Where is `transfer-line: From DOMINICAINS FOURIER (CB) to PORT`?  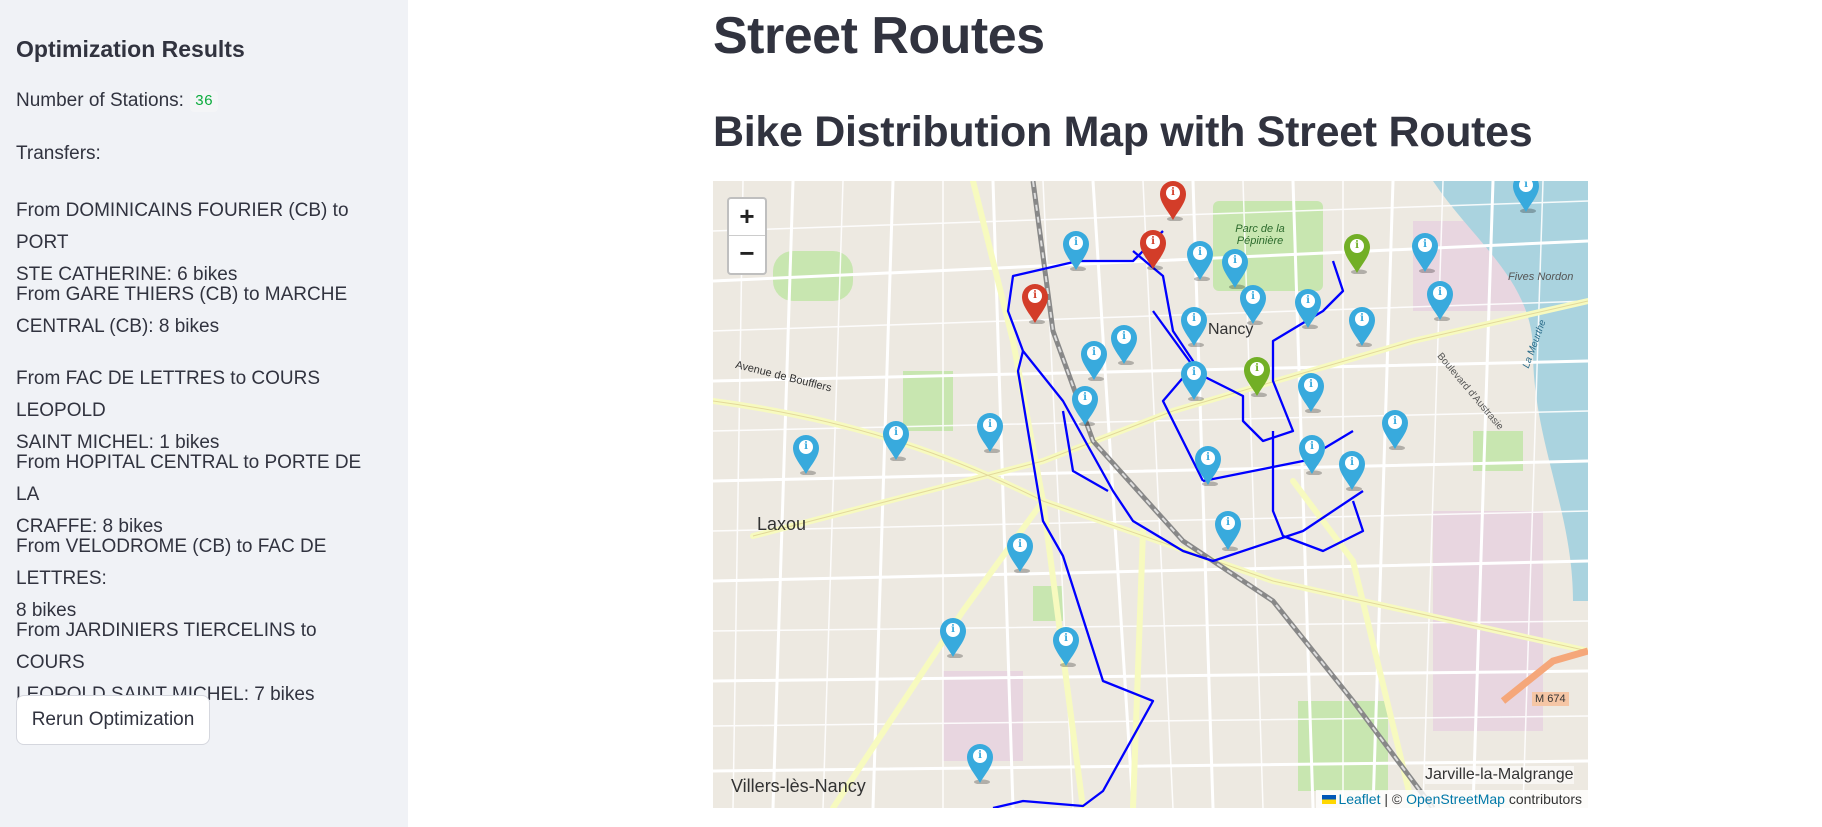 transfer-line: From DOMINICAINS FOURIER (CB) to PORT is located at coordinates (182, 226).